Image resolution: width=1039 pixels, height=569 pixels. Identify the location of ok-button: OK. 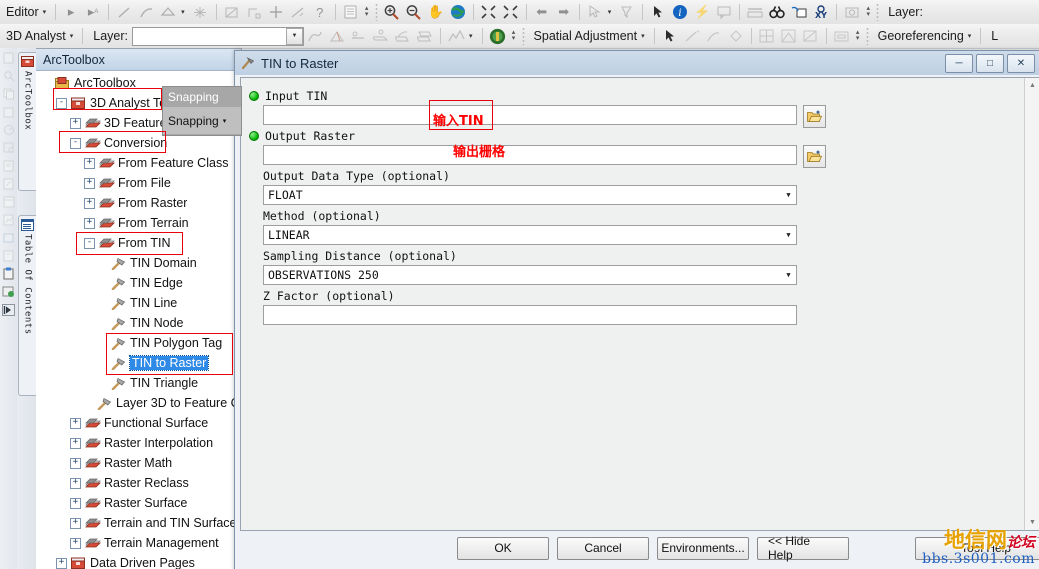
(503, 548).